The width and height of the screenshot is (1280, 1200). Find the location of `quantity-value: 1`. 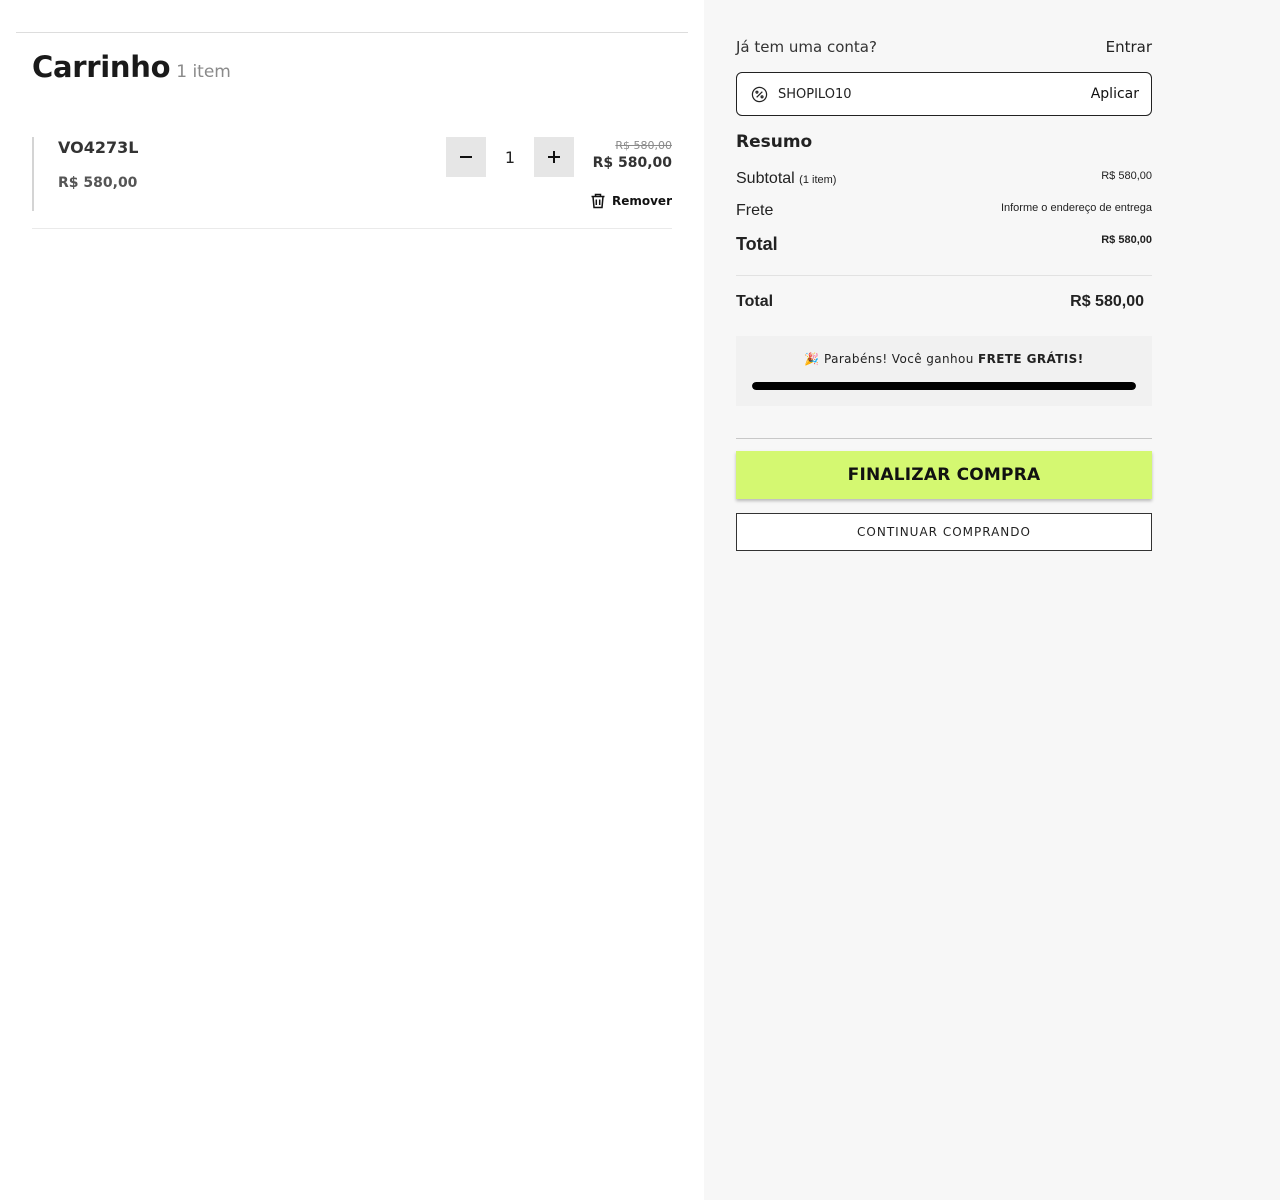

quantity-value: 1 is located at coordinates (510, 157).